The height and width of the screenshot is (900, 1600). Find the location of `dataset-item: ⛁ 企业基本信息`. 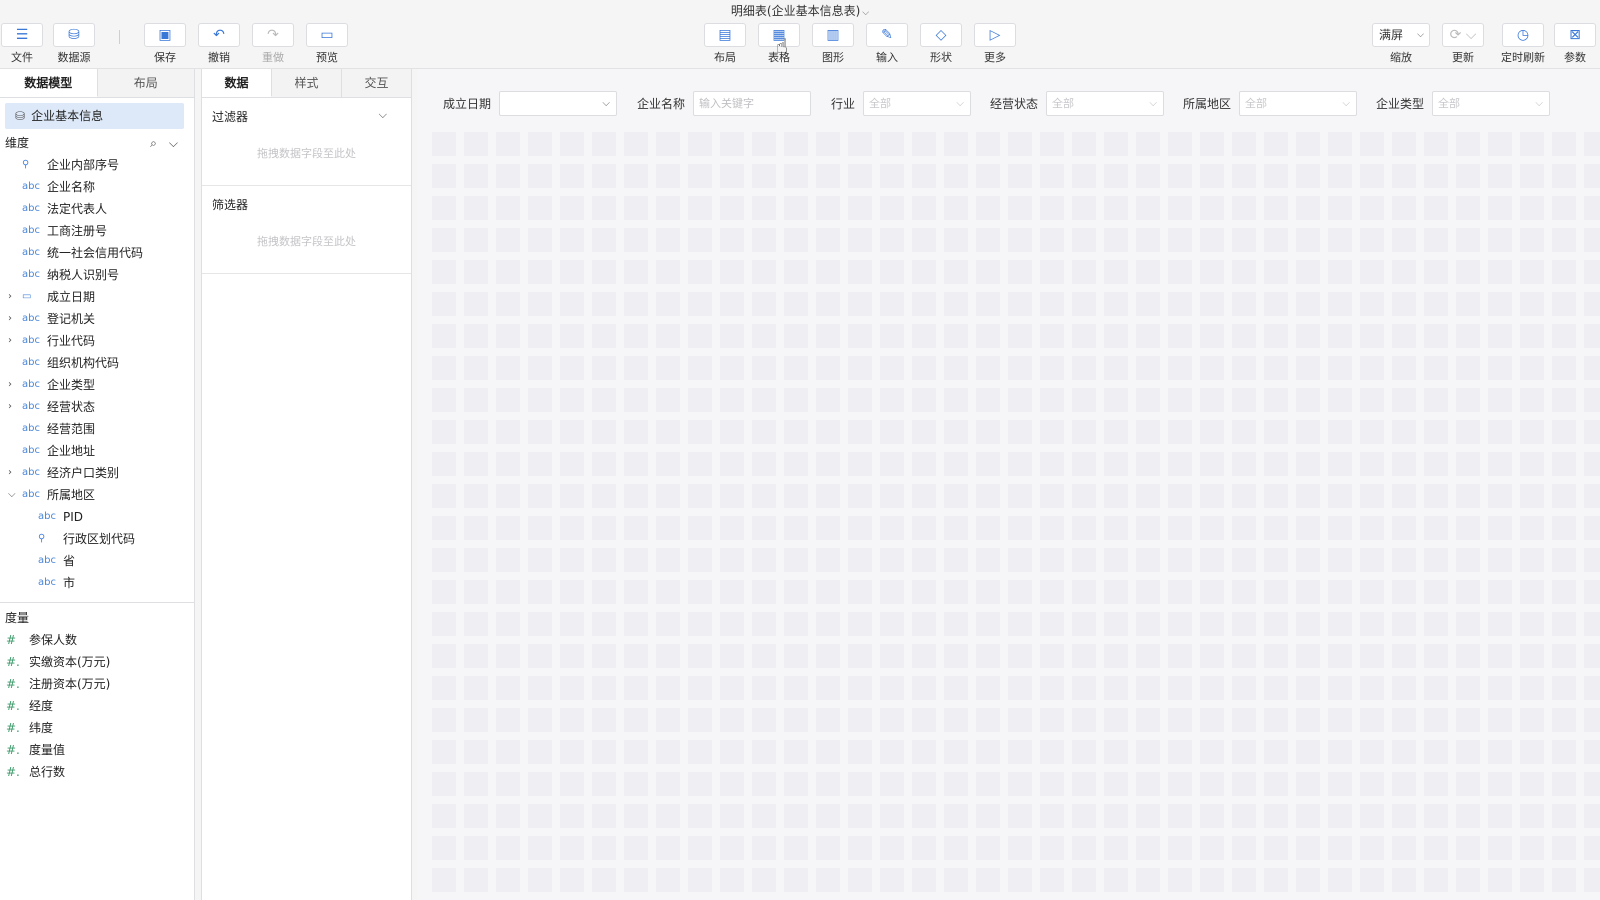

dataset-item: ⛁ 企业基本信息 is located at coordinates (94, 116).